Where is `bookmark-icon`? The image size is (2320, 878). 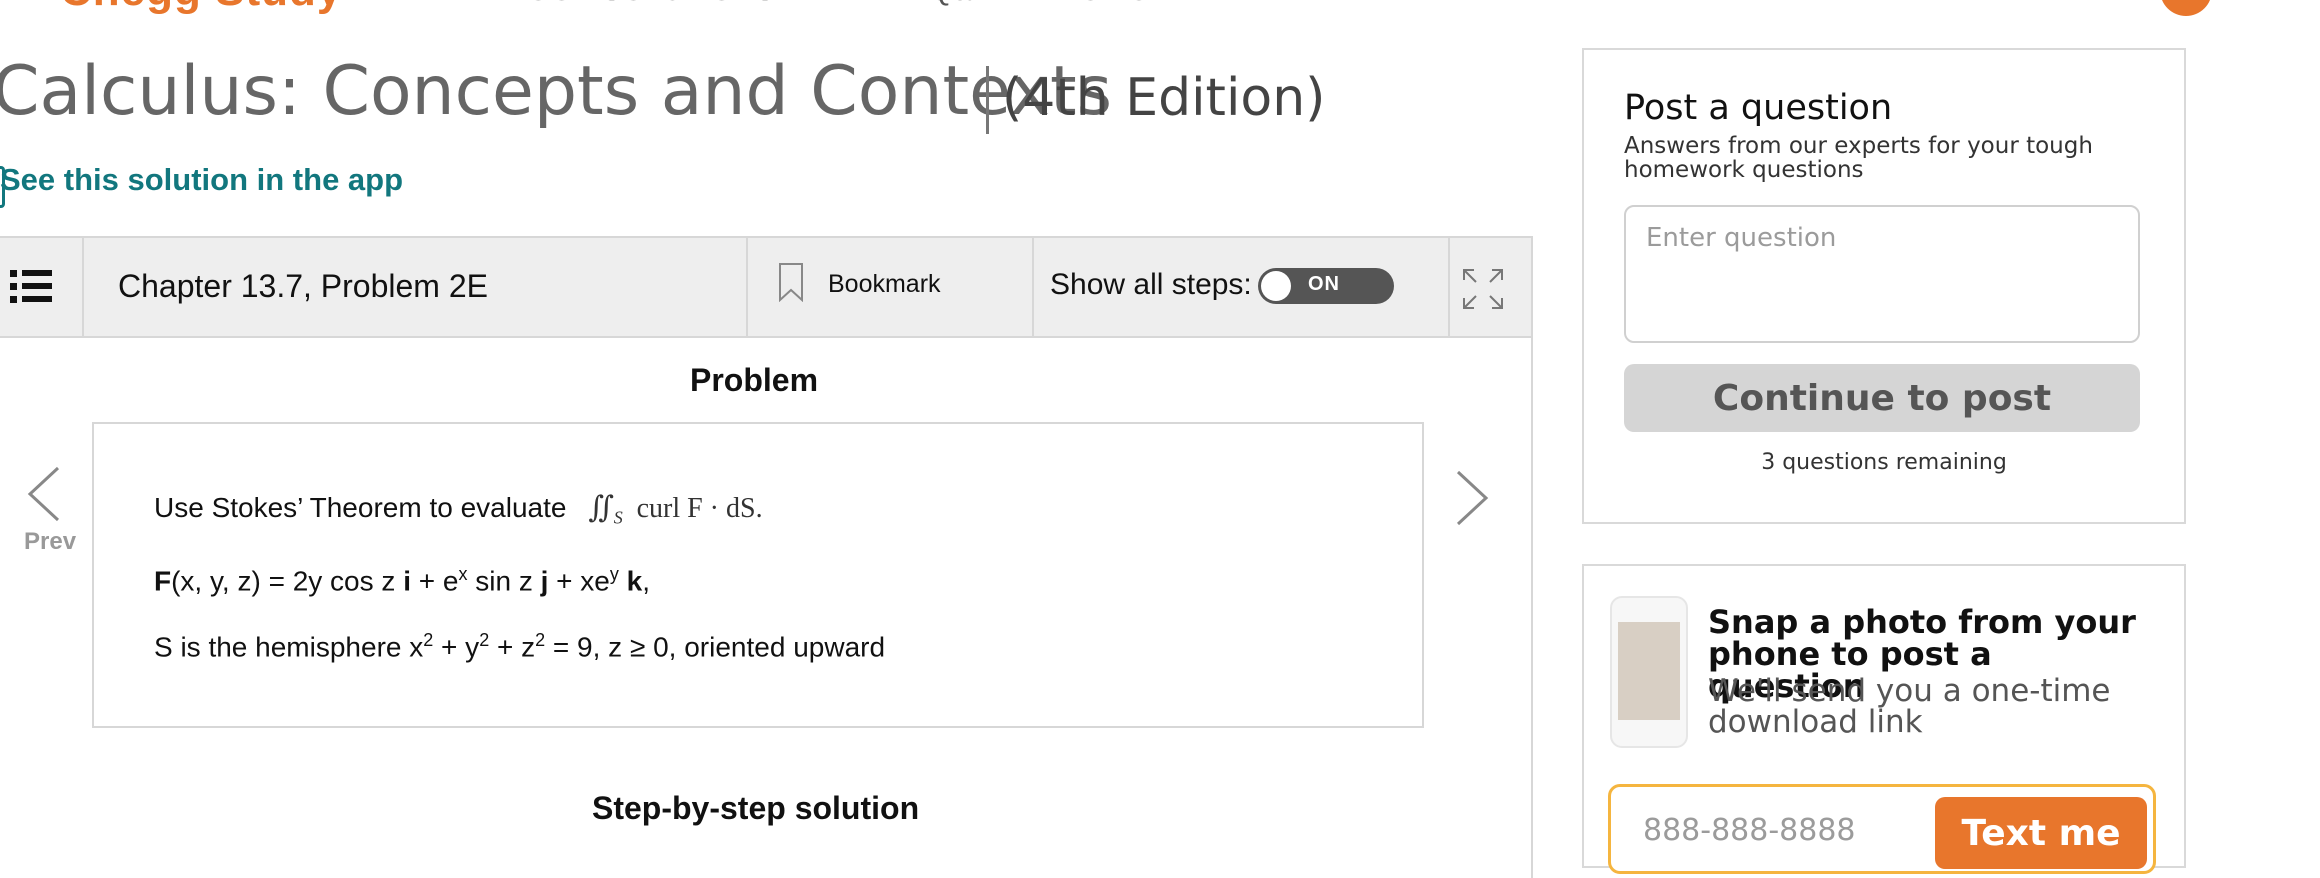
bookmark-icon is located at coordinates (791, 282).